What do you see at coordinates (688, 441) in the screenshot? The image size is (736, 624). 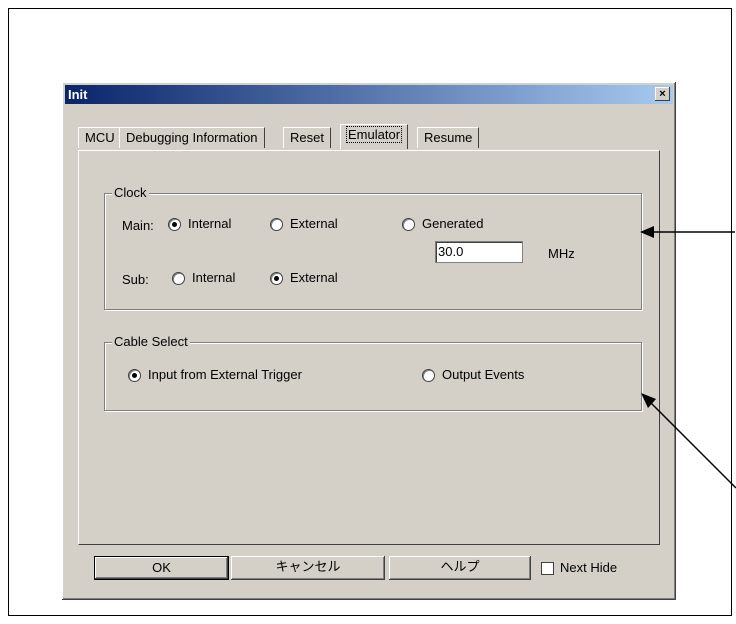 I see `arrow-to-cable-select` at bounding box center [688, 441].